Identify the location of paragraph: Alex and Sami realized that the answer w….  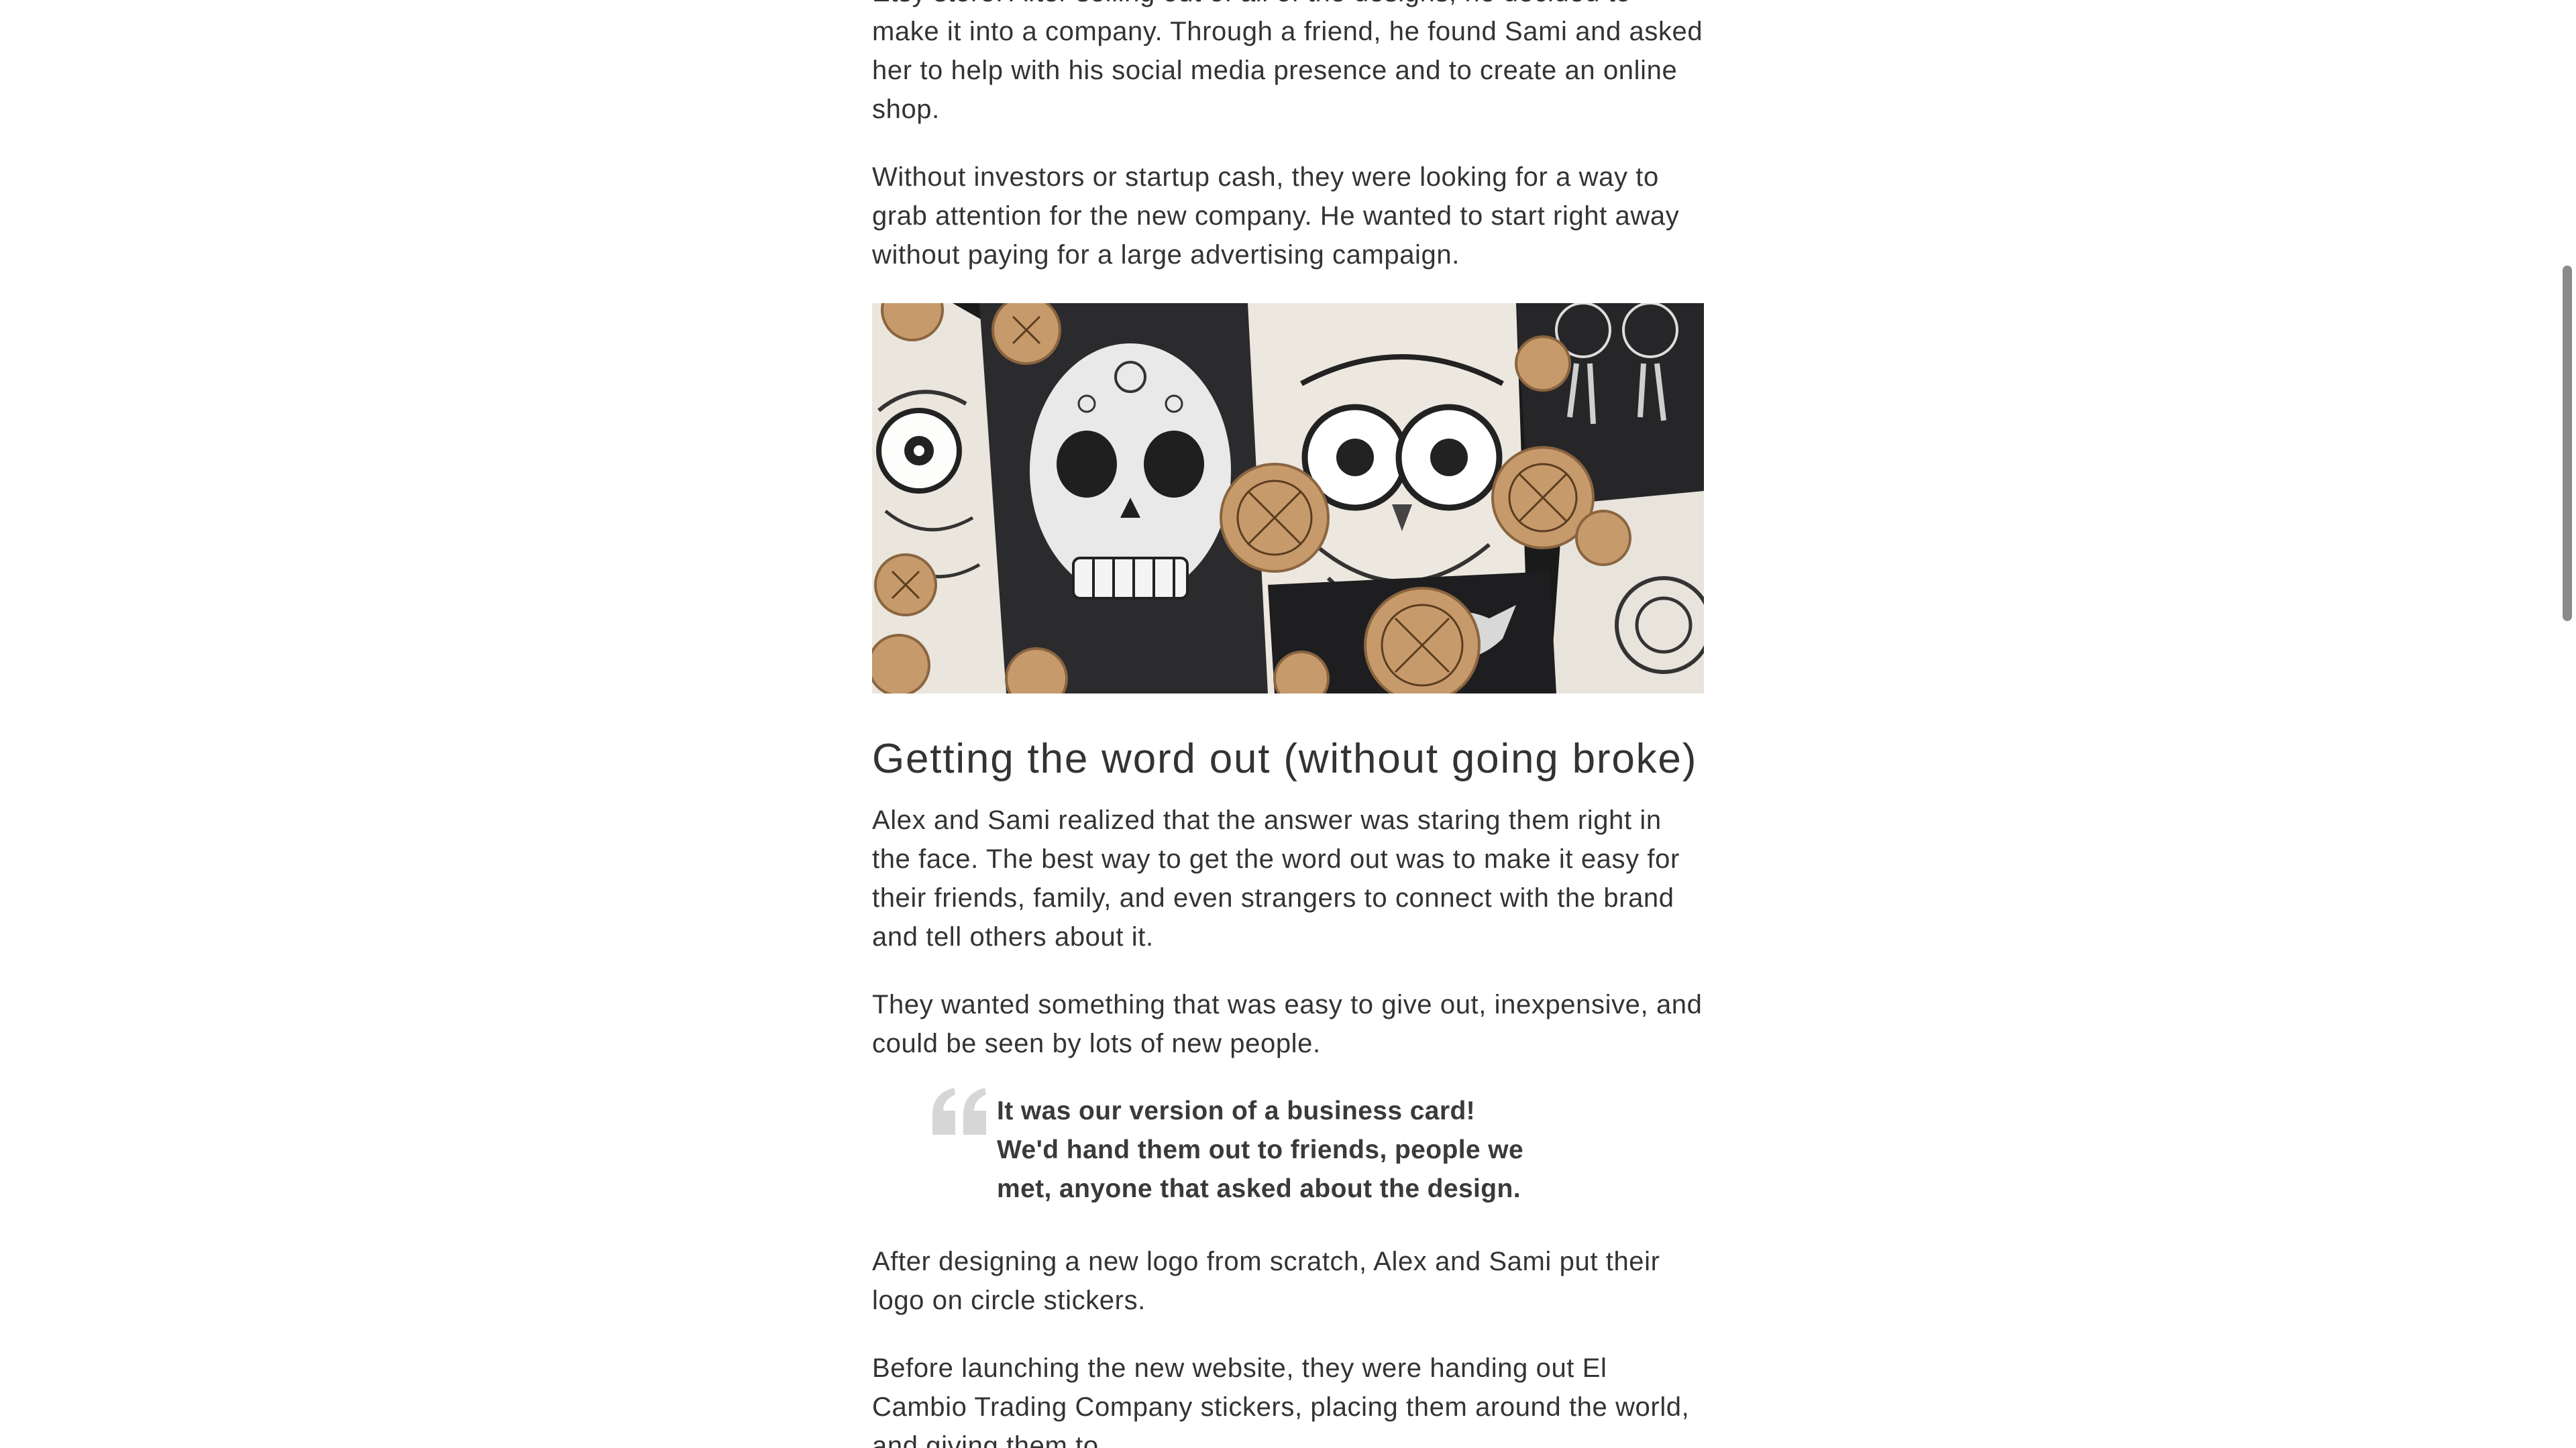
(1276, 879).